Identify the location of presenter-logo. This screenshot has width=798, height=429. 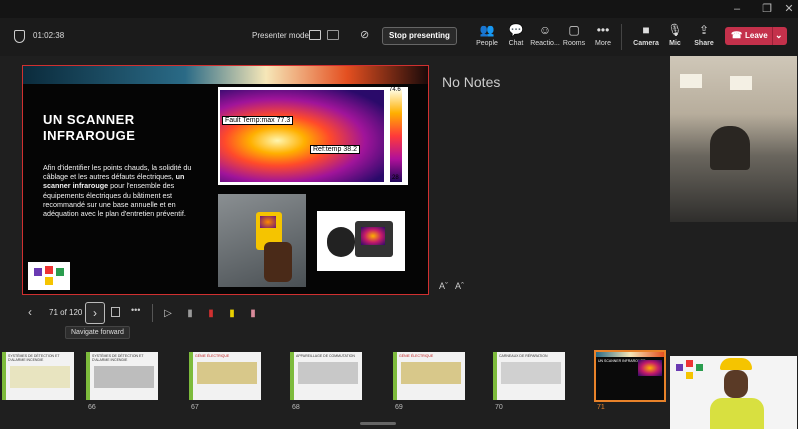
(691, 372).